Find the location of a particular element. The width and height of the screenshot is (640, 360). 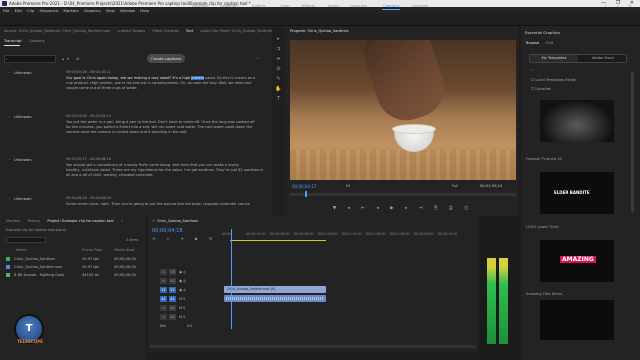

local-templates-checkbox: ☐ Local Templates Folder is located at coordinates (553, 80).